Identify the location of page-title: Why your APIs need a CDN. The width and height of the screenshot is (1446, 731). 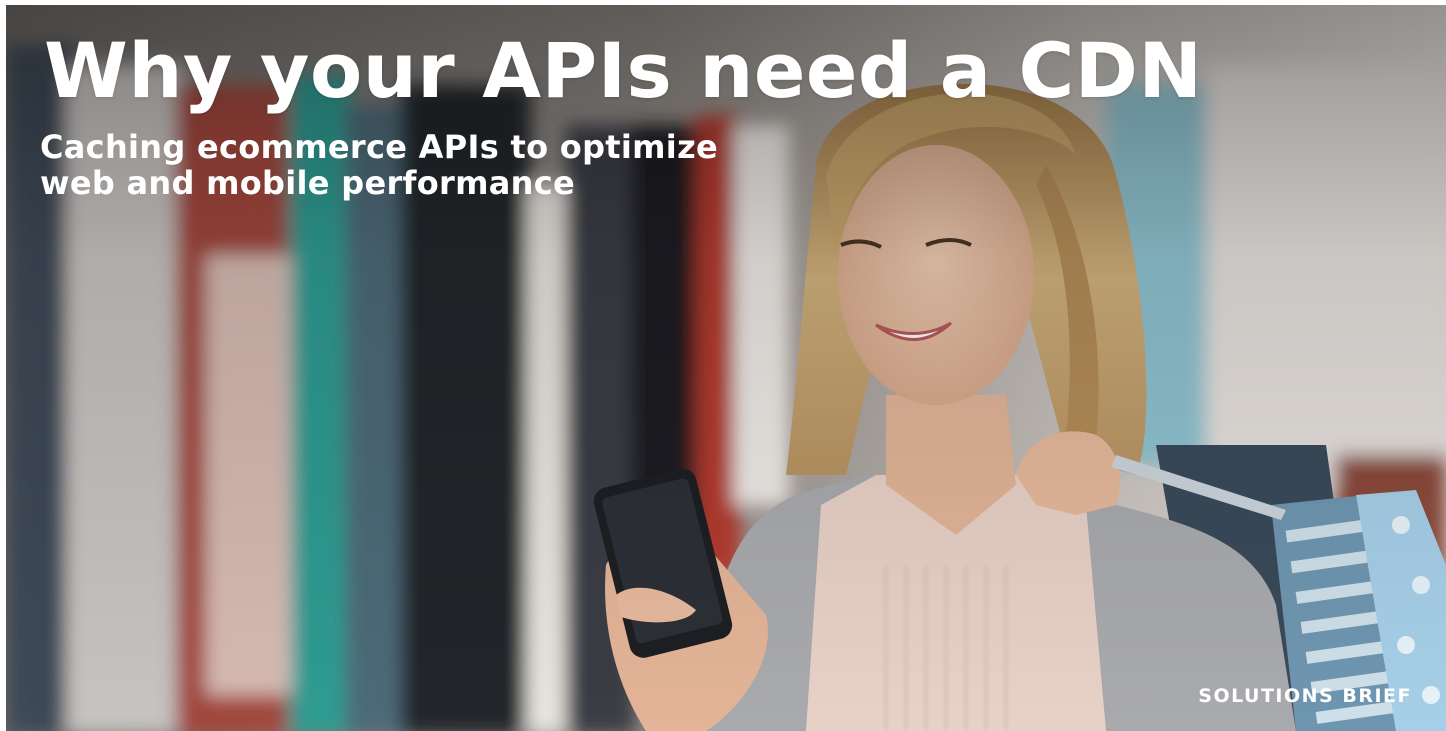
(623, 70).